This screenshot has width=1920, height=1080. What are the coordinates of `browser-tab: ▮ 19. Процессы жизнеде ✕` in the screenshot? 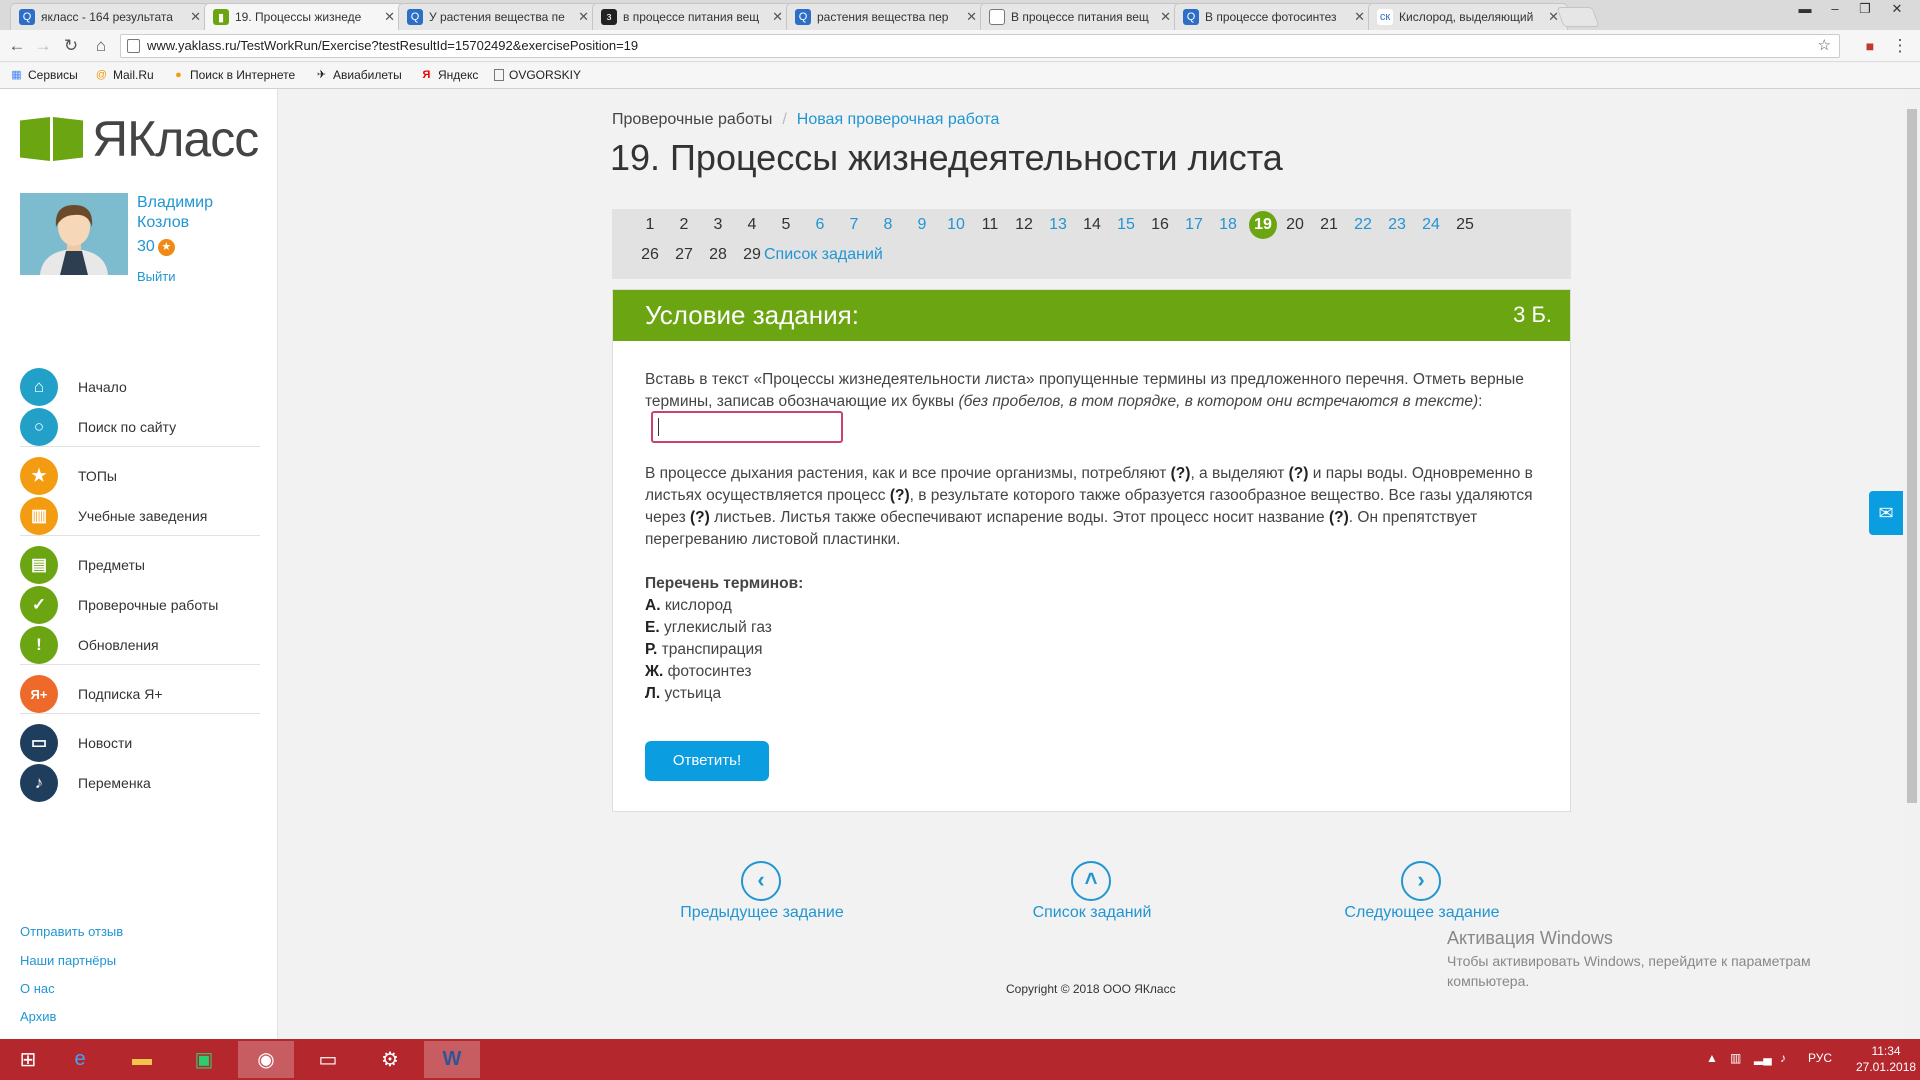 It's located at (304, 16).